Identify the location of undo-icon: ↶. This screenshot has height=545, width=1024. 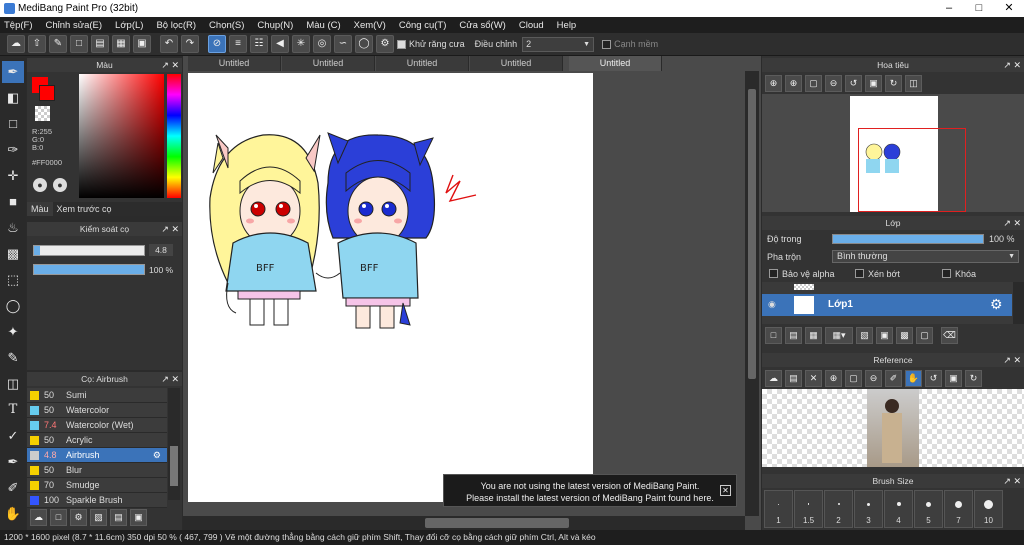
(169, 44).